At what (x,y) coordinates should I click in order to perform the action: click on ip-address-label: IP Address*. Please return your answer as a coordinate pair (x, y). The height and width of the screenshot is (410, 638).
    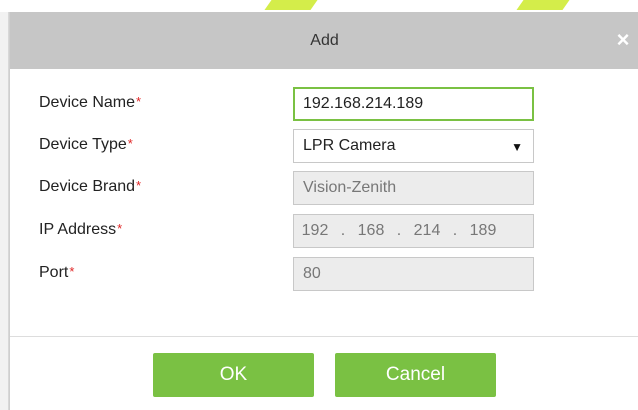
    Looking at the image, I should click on (81, 229).